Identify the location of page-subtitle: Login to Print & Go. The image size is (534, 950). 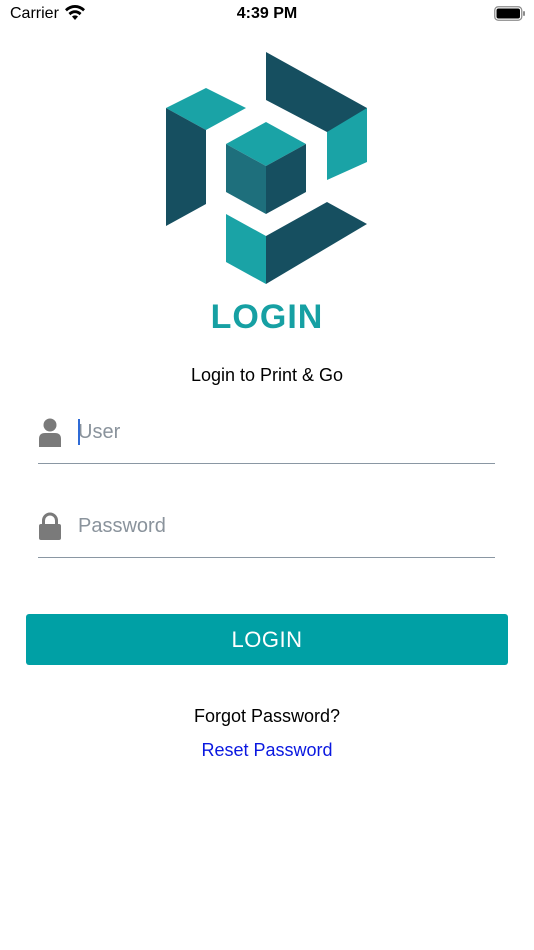
(267, 375).